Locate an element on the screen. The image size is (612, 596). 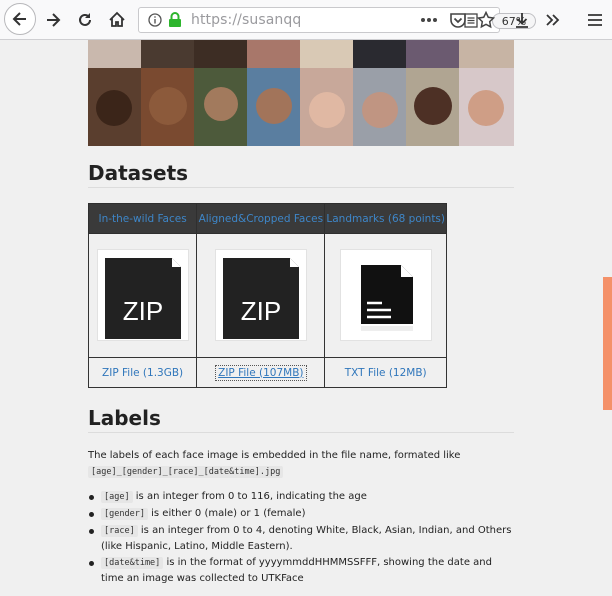
main-menu-button is located at coordinates (595, 20).